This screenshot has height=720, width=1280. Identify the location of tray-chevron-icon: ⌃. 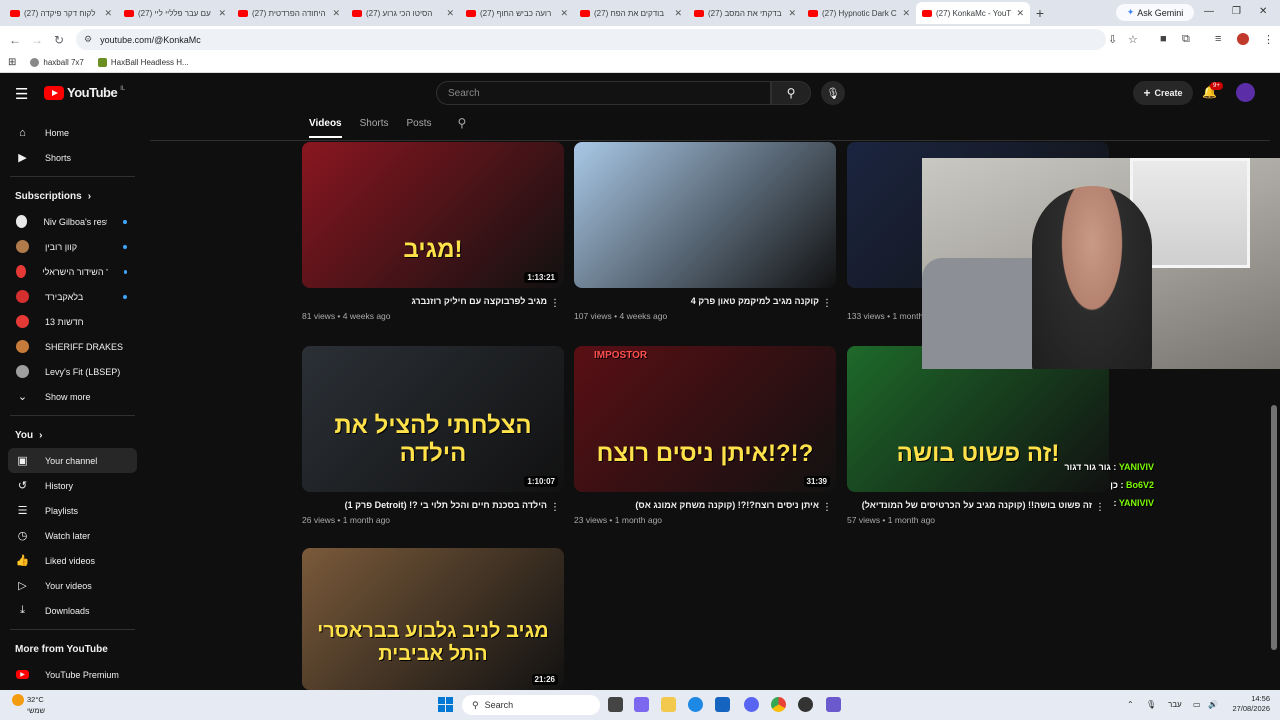
(1130, 704).